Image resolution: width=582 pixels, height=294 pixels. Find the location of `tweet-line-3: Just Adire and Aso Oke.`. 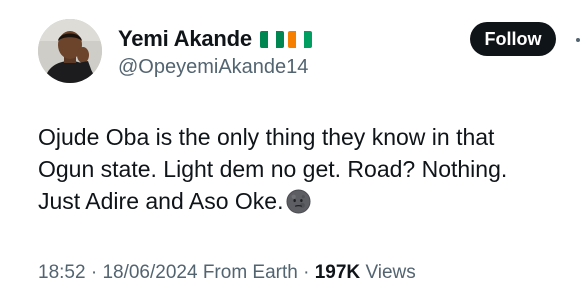

tweet-line-3: Just Adire and Aso Oke. is located at coordinates (308, 201).